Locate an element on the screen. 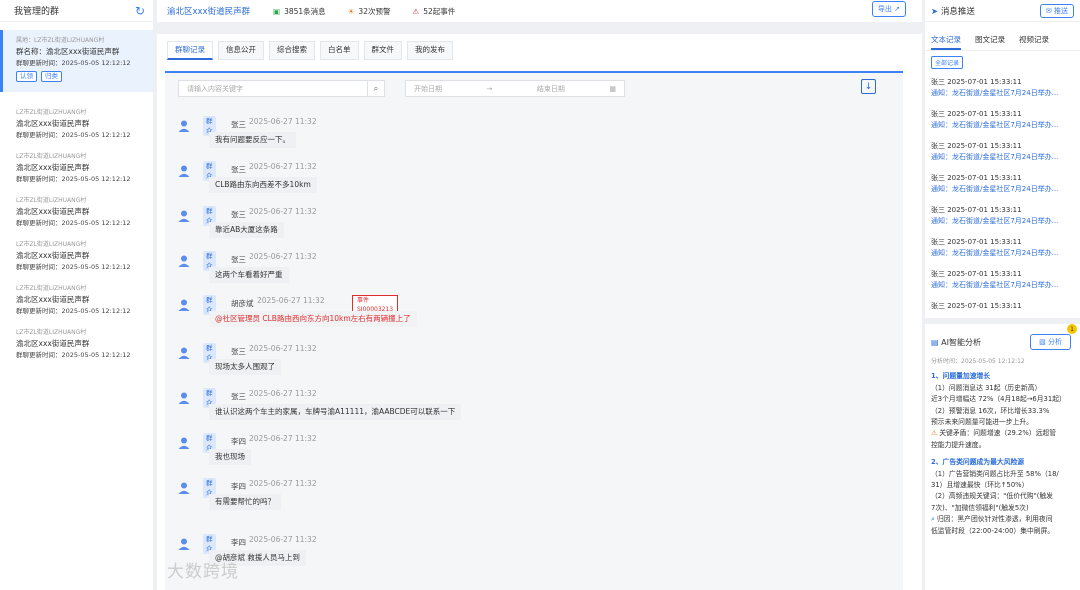 The width and height of the screenshot is (1080, 590). claim-tag-button: 认领 is located at coordinates (26, 76).